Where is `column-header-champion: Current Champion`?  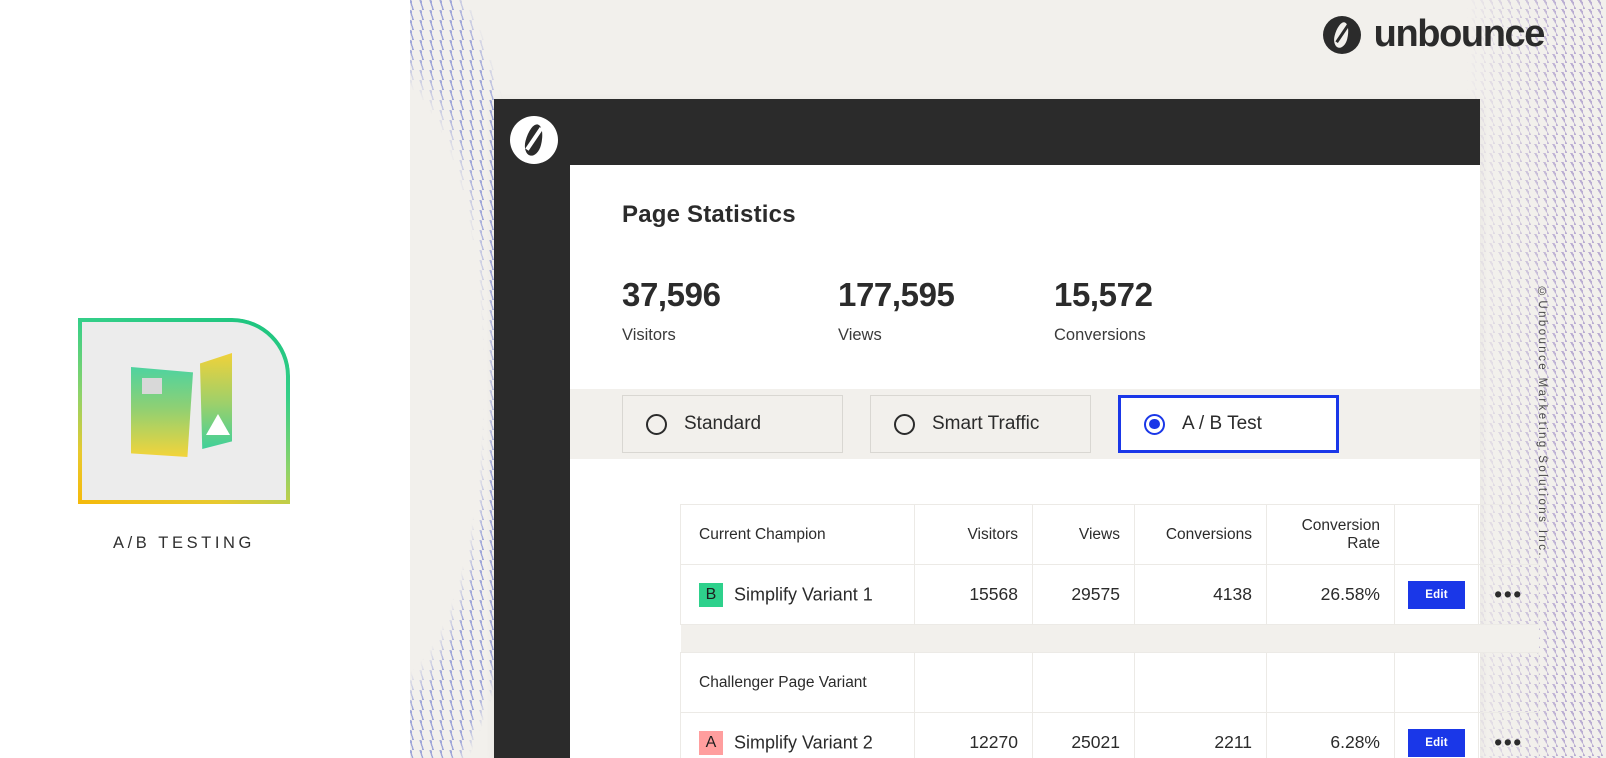 column-header-champion: Current Champion is located at coordinates (797, 534).